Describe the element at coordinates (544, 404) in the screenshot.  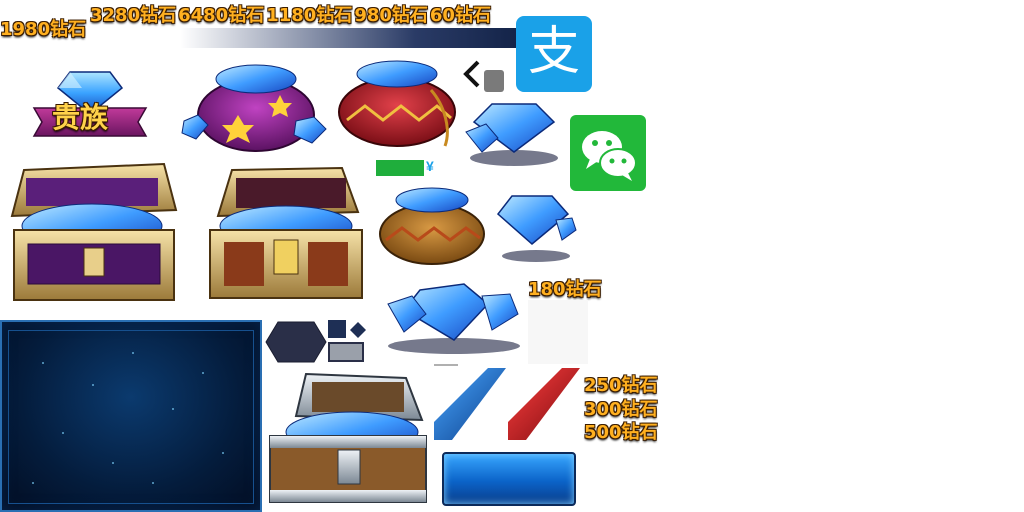
I see `red-tab` at that location.